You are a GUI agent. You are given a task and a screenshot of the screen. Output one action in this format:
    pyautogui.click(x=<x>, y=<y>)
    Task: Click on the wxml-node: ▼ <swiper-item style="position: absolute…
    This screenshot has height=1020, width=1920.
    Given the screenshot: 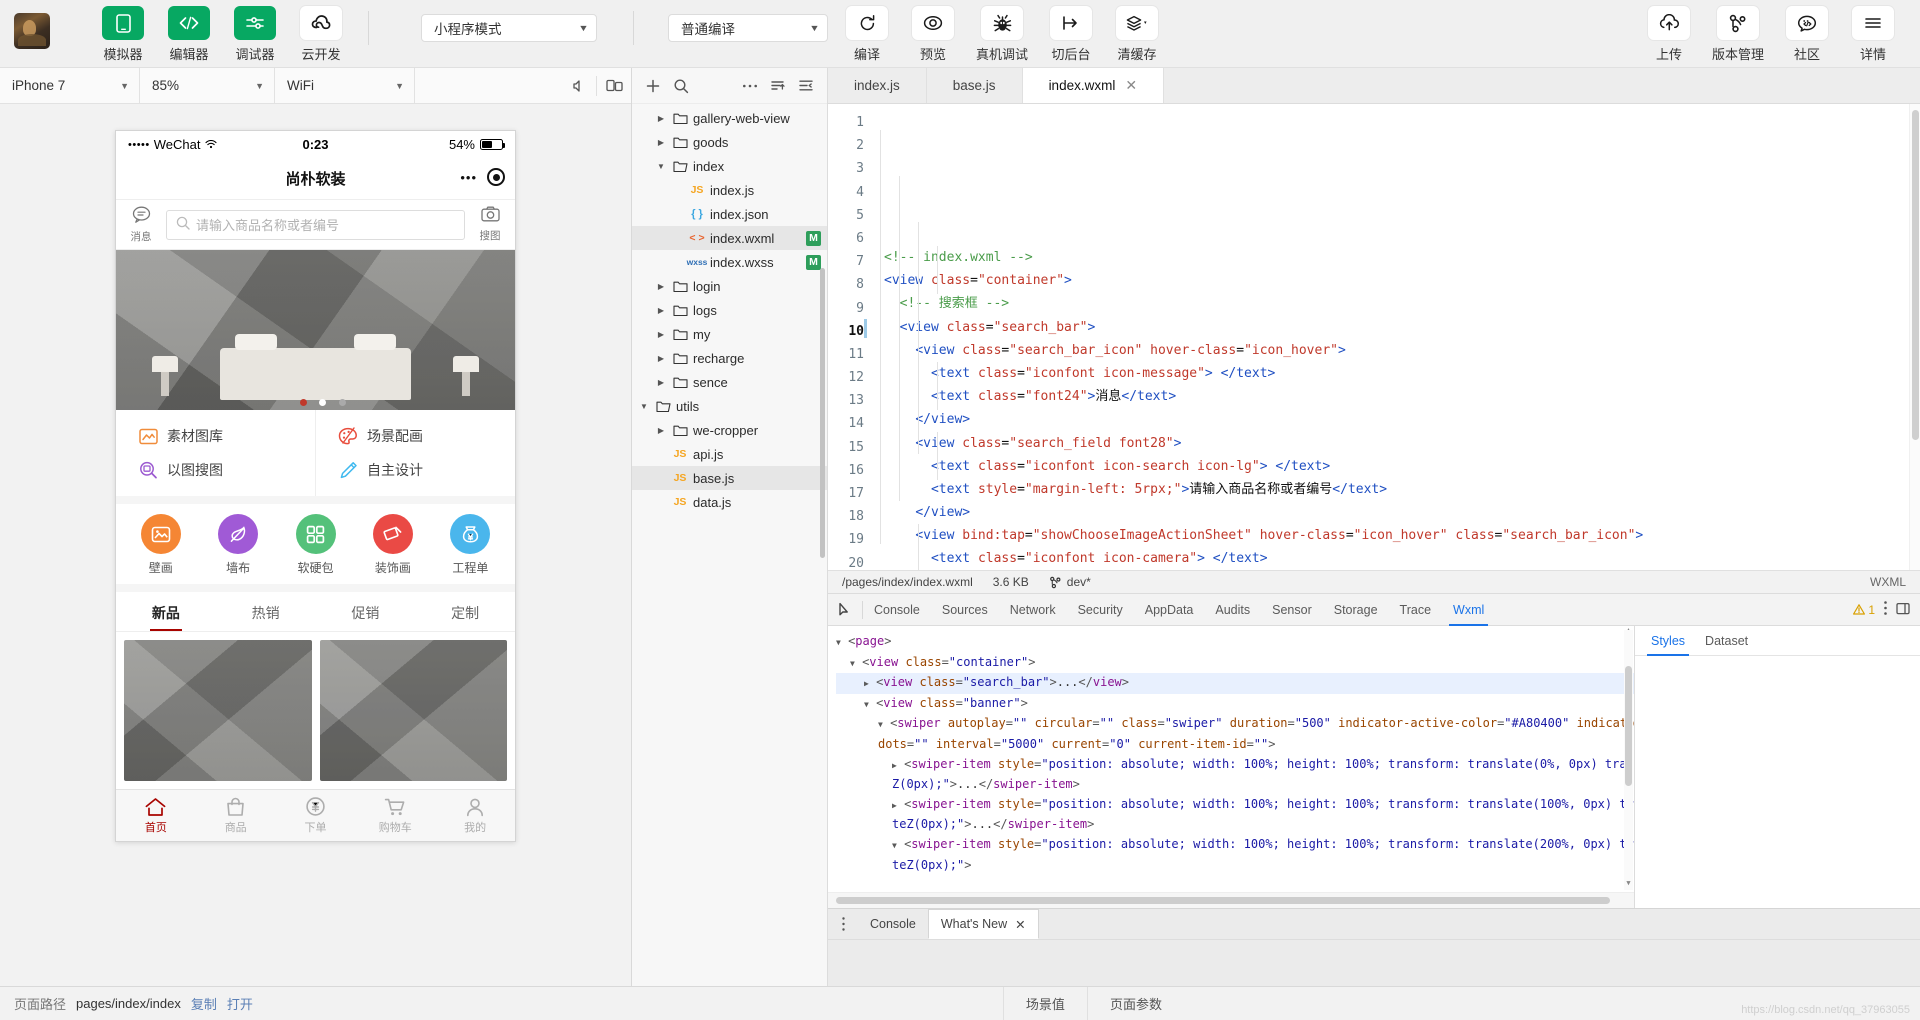 What is the action you would take?
    pyautogui.click(x=1235, y=845)
    